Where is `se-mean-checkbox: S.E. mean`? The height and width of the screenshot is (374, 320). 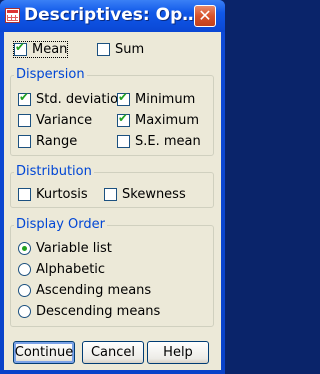
se-mean-checkbox: S.E. mean is located at coordinates (159, 141).